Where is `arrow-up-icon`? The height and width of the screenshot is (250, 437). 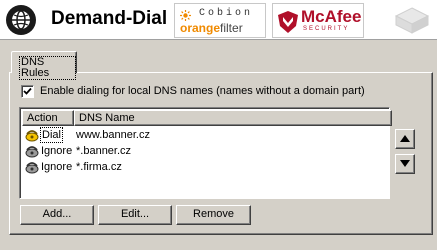 arrow-up-icon is located at coordinates (405, 138).